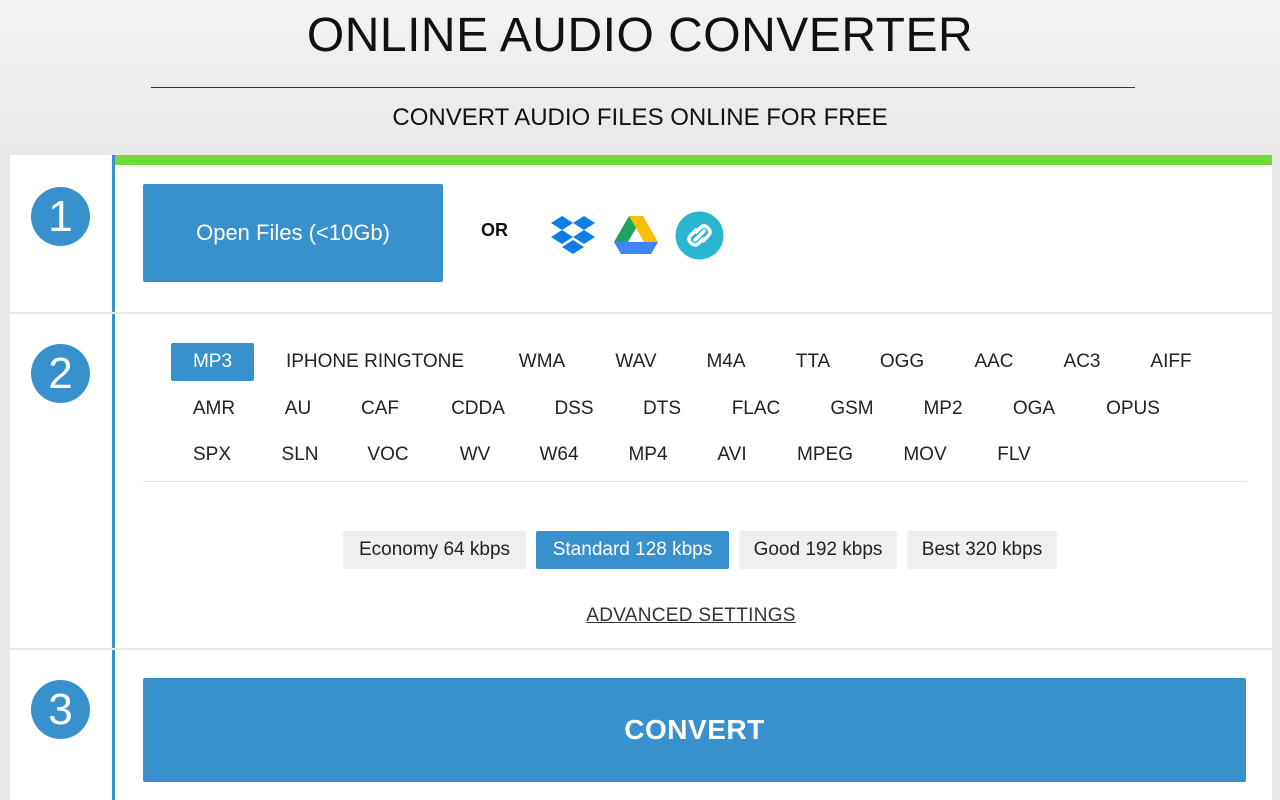 This screenshot has width=1280, height=800. I want to click on format-w64: W64, so click(559, 455).